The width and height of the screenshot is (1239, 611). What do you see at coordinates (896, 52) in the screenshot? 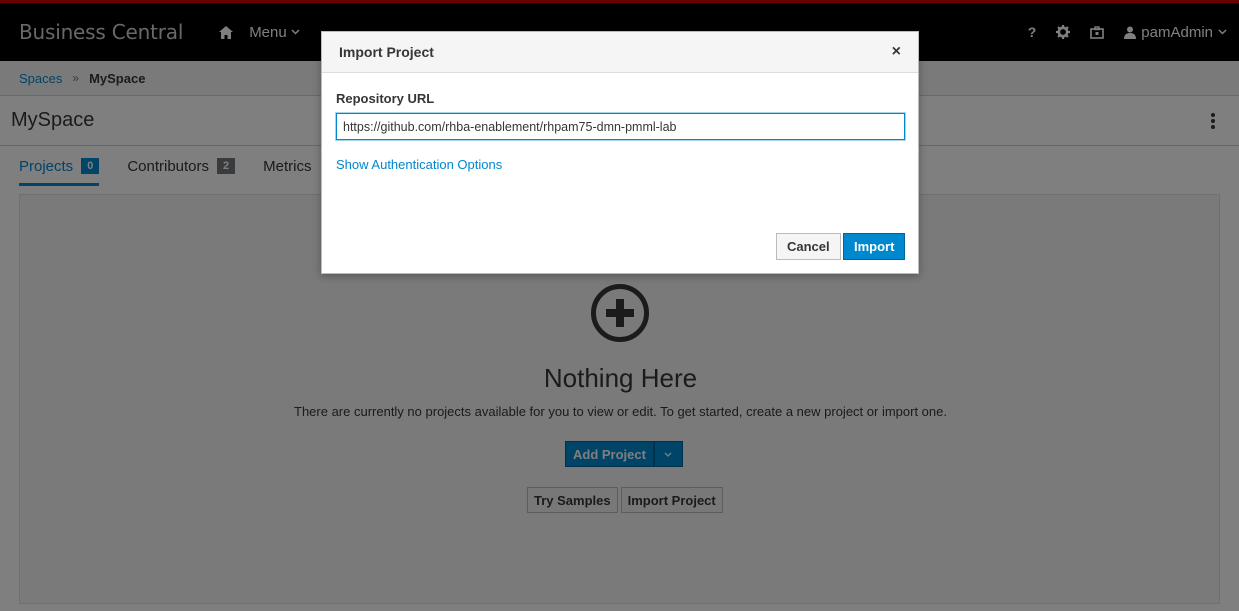
I see `close-icon: ×` at bounding box center [896, 52].